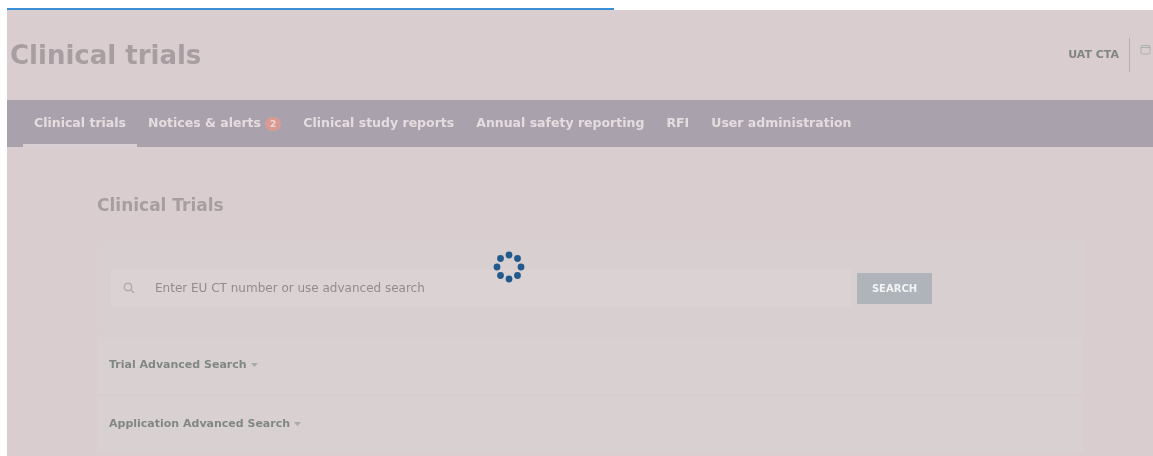 The width and height of the screenshot is (1153, 456). I want to click on user-name: UAT CTA, so click(1093, 54).